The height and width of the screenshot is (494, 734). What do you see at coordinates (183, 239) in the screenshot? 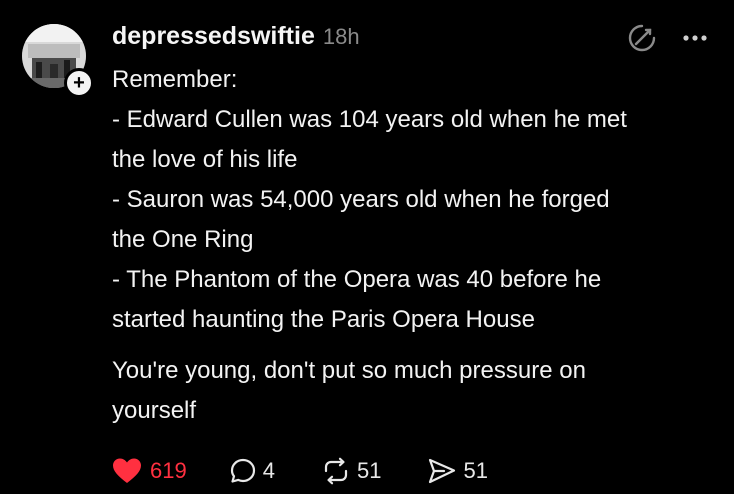
I see `post-line: the One Ring` at bounding box center [183, 239].